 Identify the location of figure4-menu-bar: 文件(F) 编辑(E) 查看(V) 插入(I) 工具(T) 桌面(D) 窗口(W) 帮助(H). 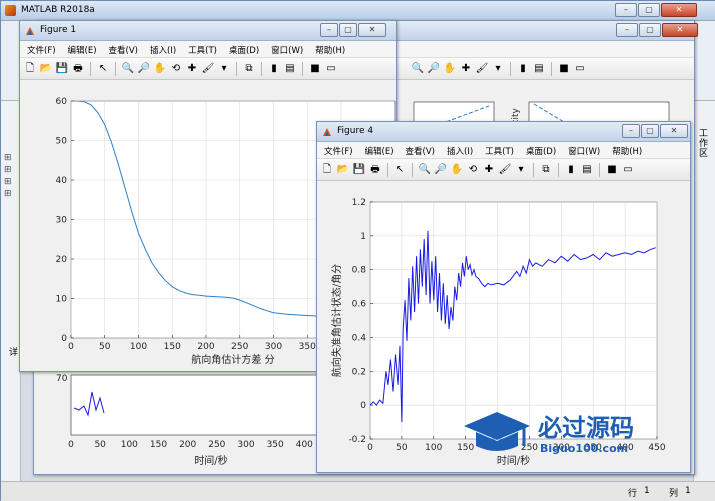
(503, 150).